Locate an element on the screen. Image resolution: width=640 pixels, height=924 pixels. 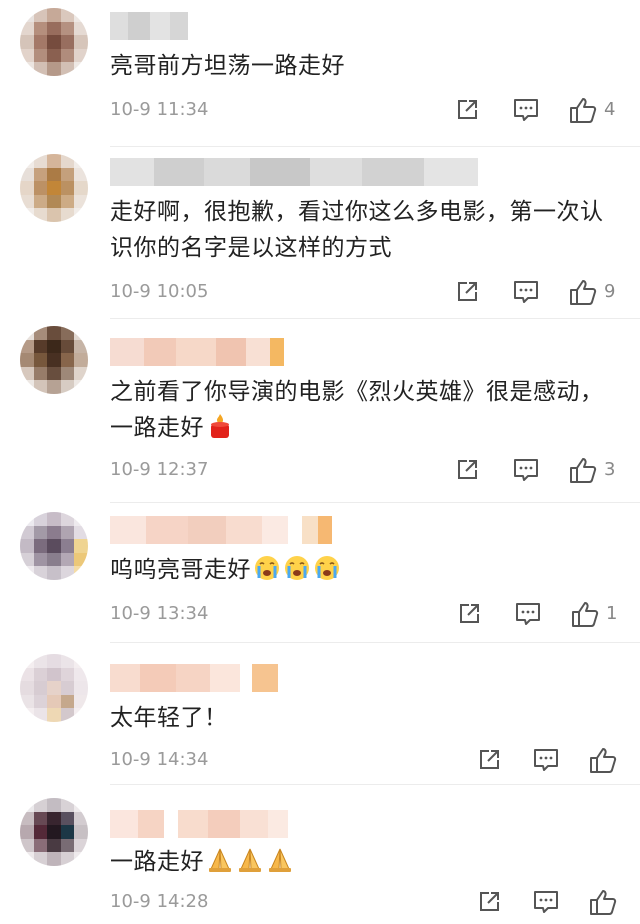
comment-text-content: 之前看了你导演的电影《烈火英雄》很是感动，一路走好 is located at coordinates (357, 410).